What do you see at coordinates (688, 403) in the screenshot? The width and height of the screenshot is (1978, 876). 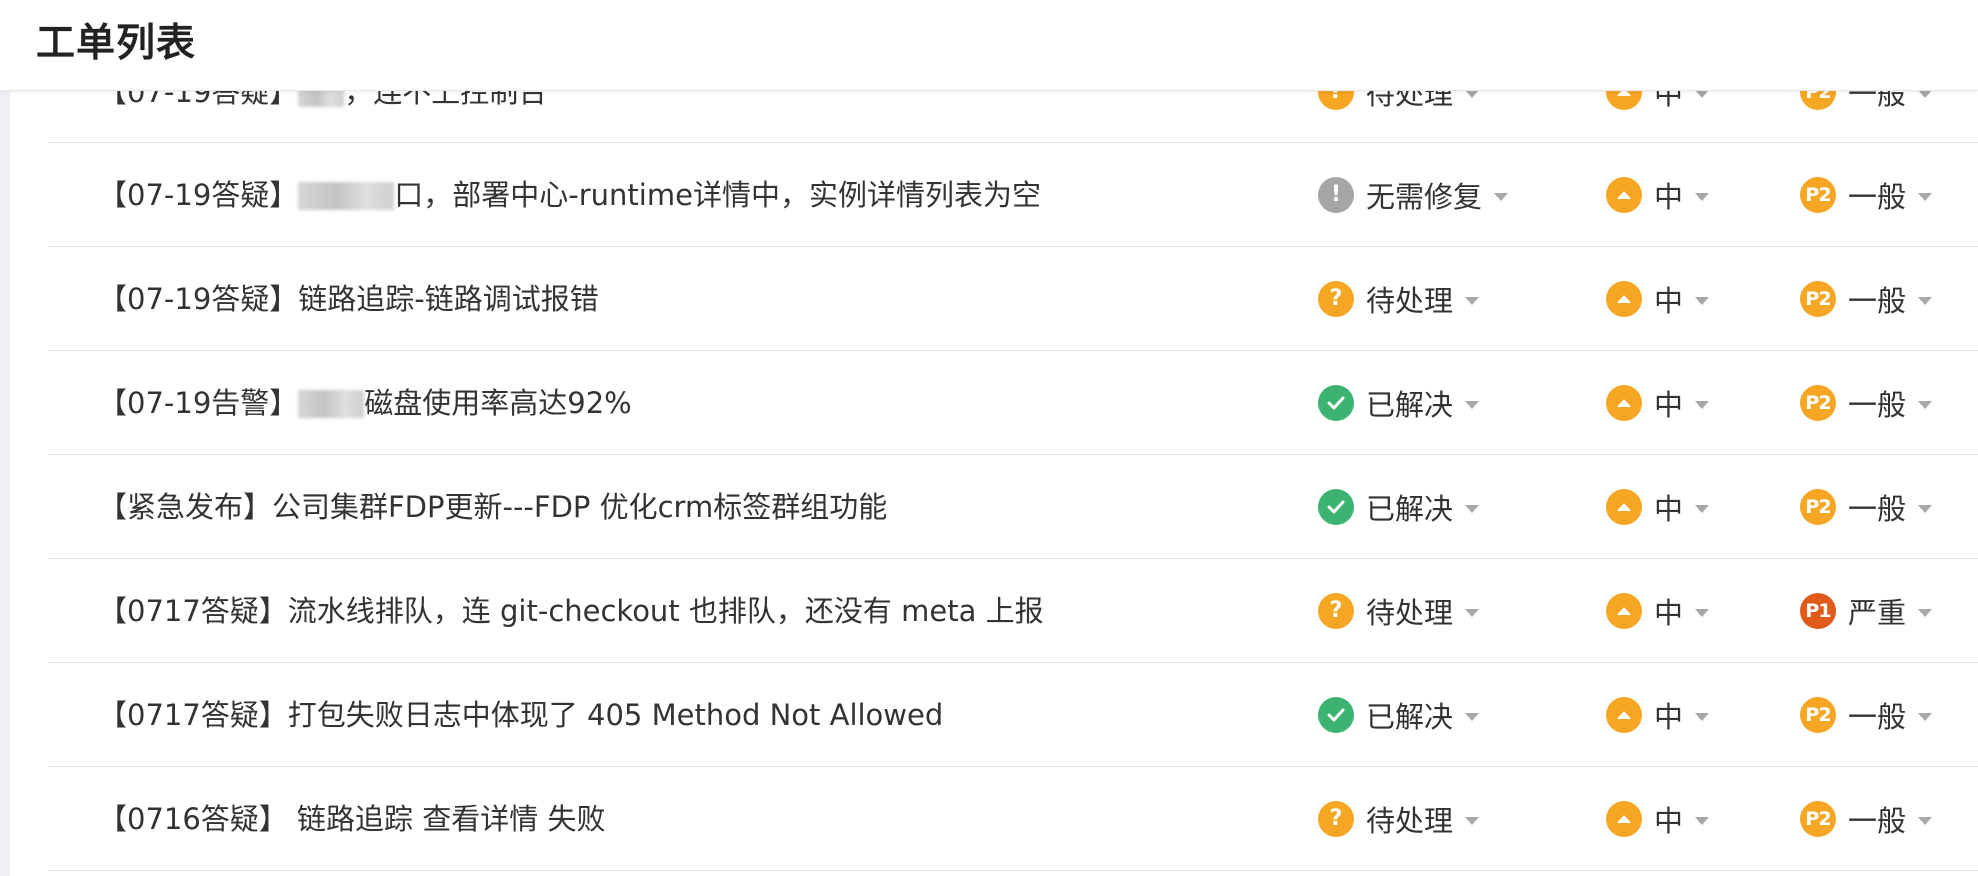 I see `ticket-title: 【07-19告警】 磁盘使用率高达92%` at bounding box center [688, 403].